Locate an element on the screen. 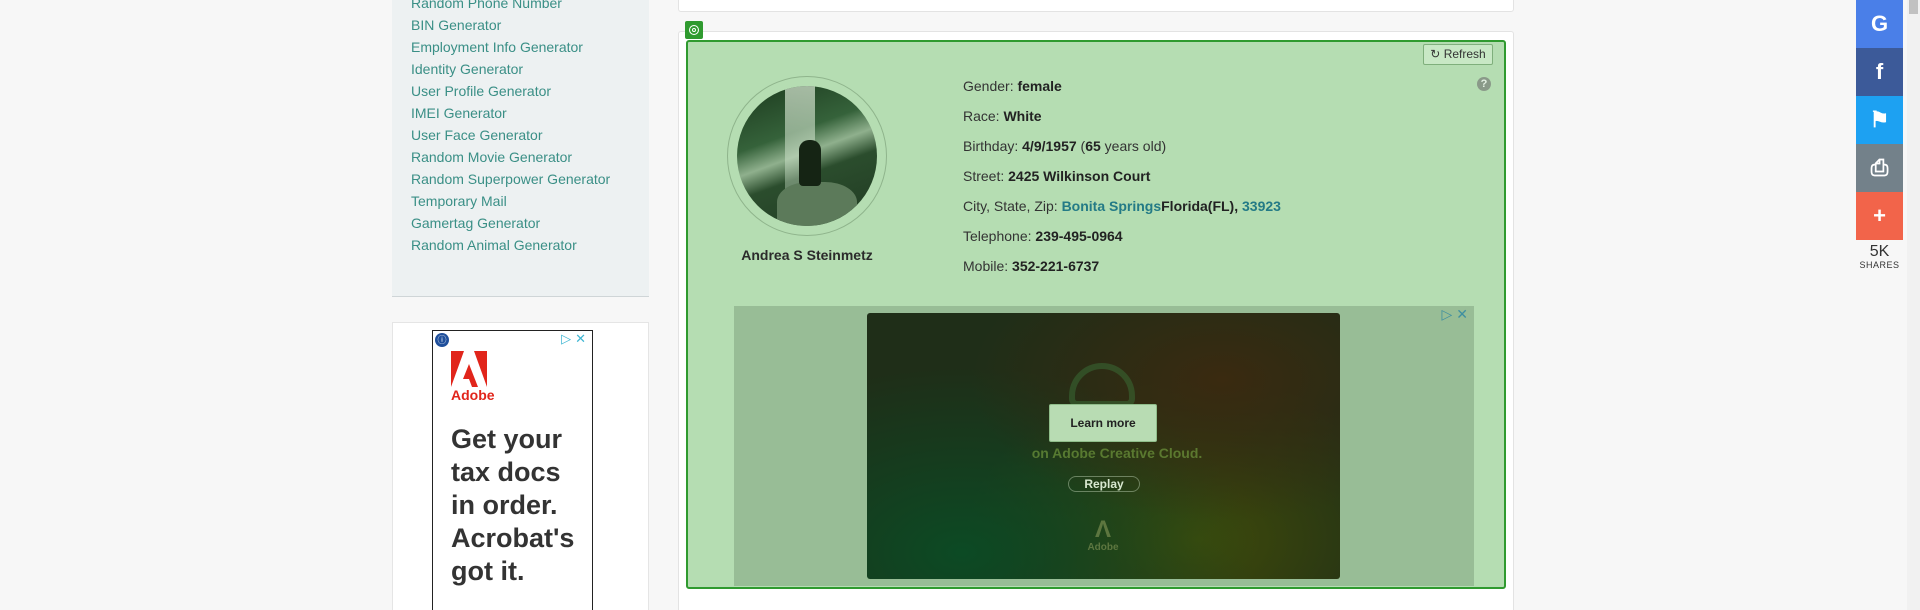 This screenshot has width=1920, height=610. twitter-icon: ⚑ is located at coordinates (1879, 119).